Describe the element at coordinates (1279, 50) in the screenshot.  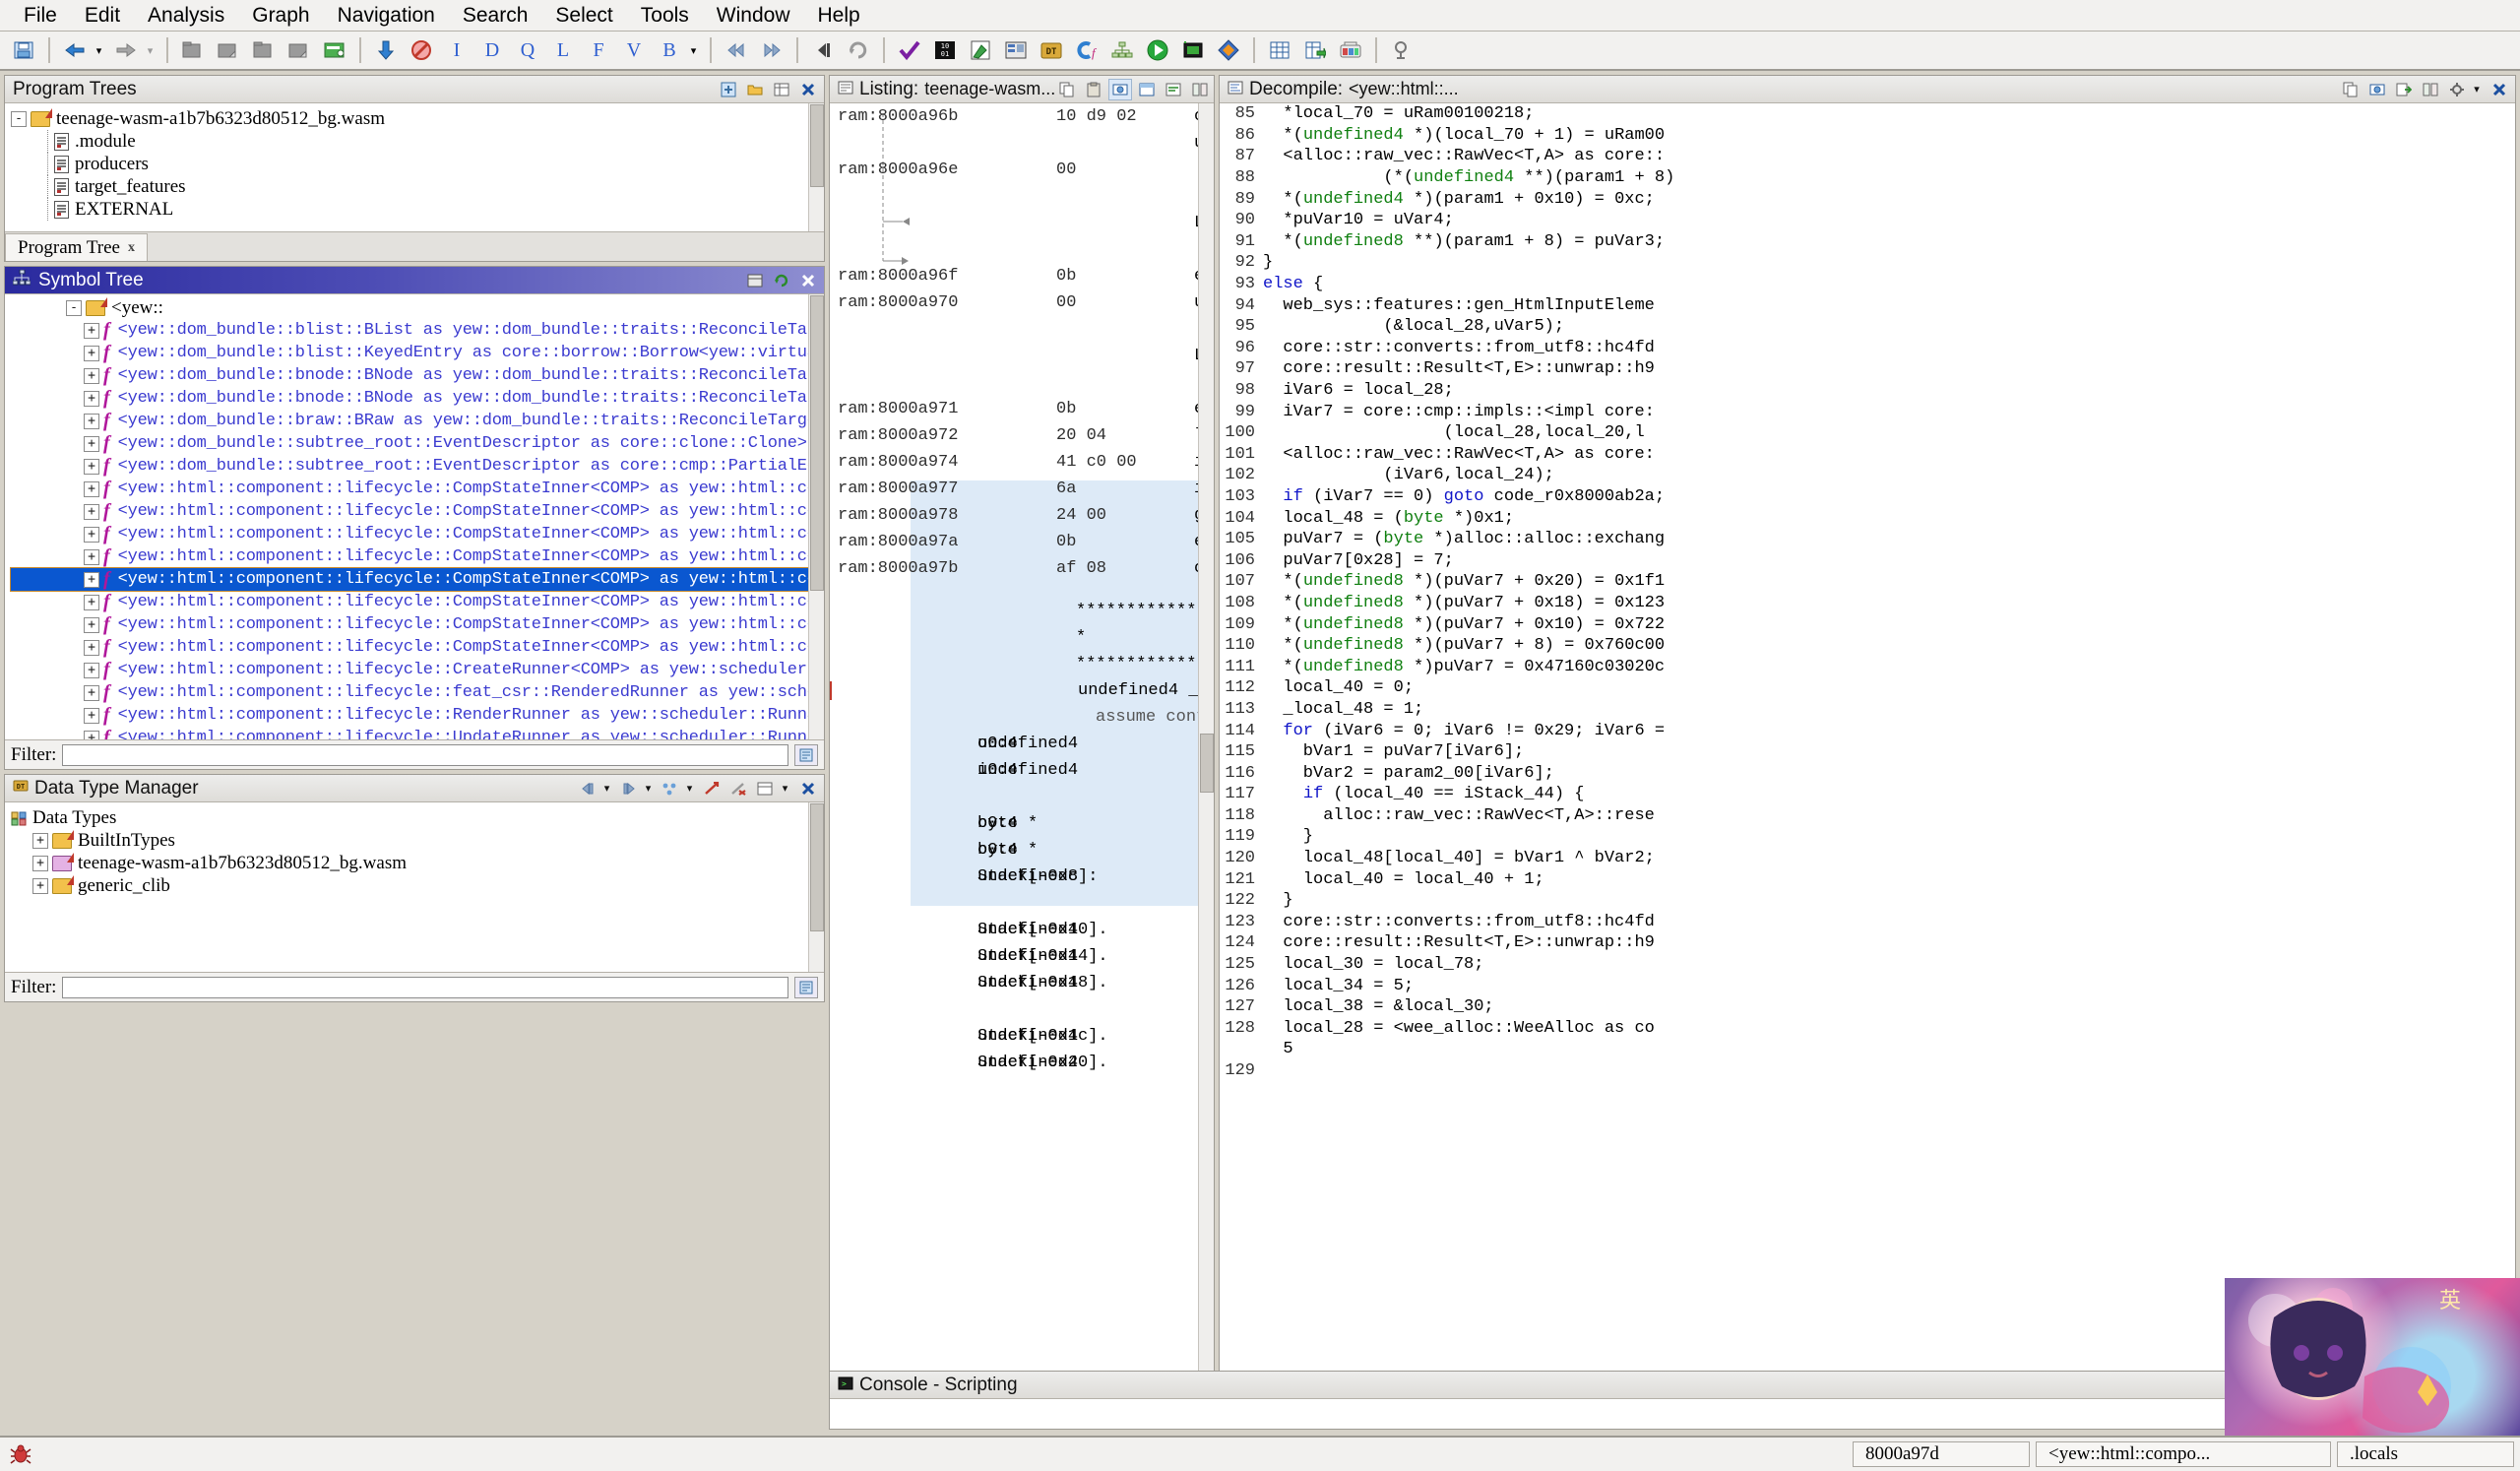
I see `table-icon` at that location.